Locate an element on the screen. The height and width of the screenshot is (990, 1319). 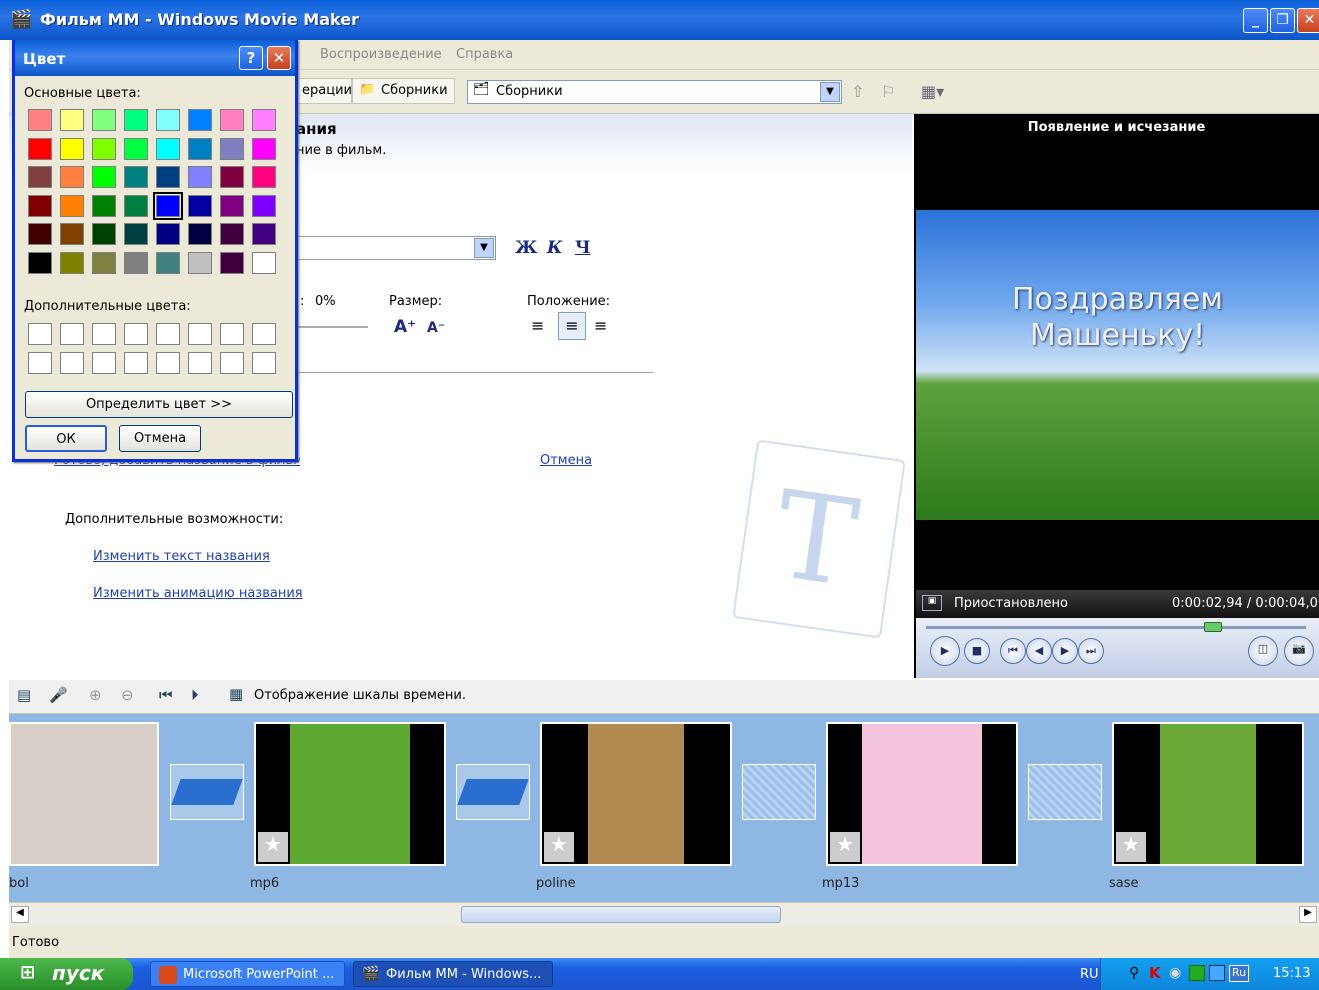
collections-combo: 🗂 Сборники ▼ is located at coordinates (654, 92).